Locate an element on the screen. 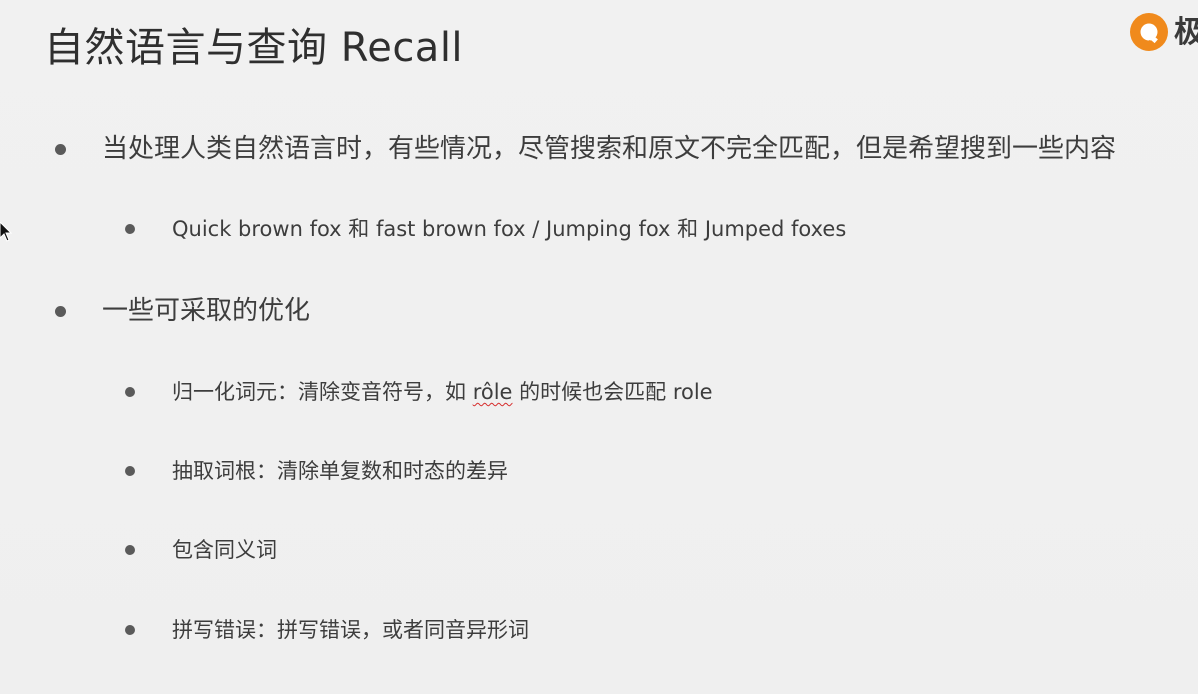 This screenshot has height=694, width=1198. mouse-pointer-icon is located at coordinates (6, 233).